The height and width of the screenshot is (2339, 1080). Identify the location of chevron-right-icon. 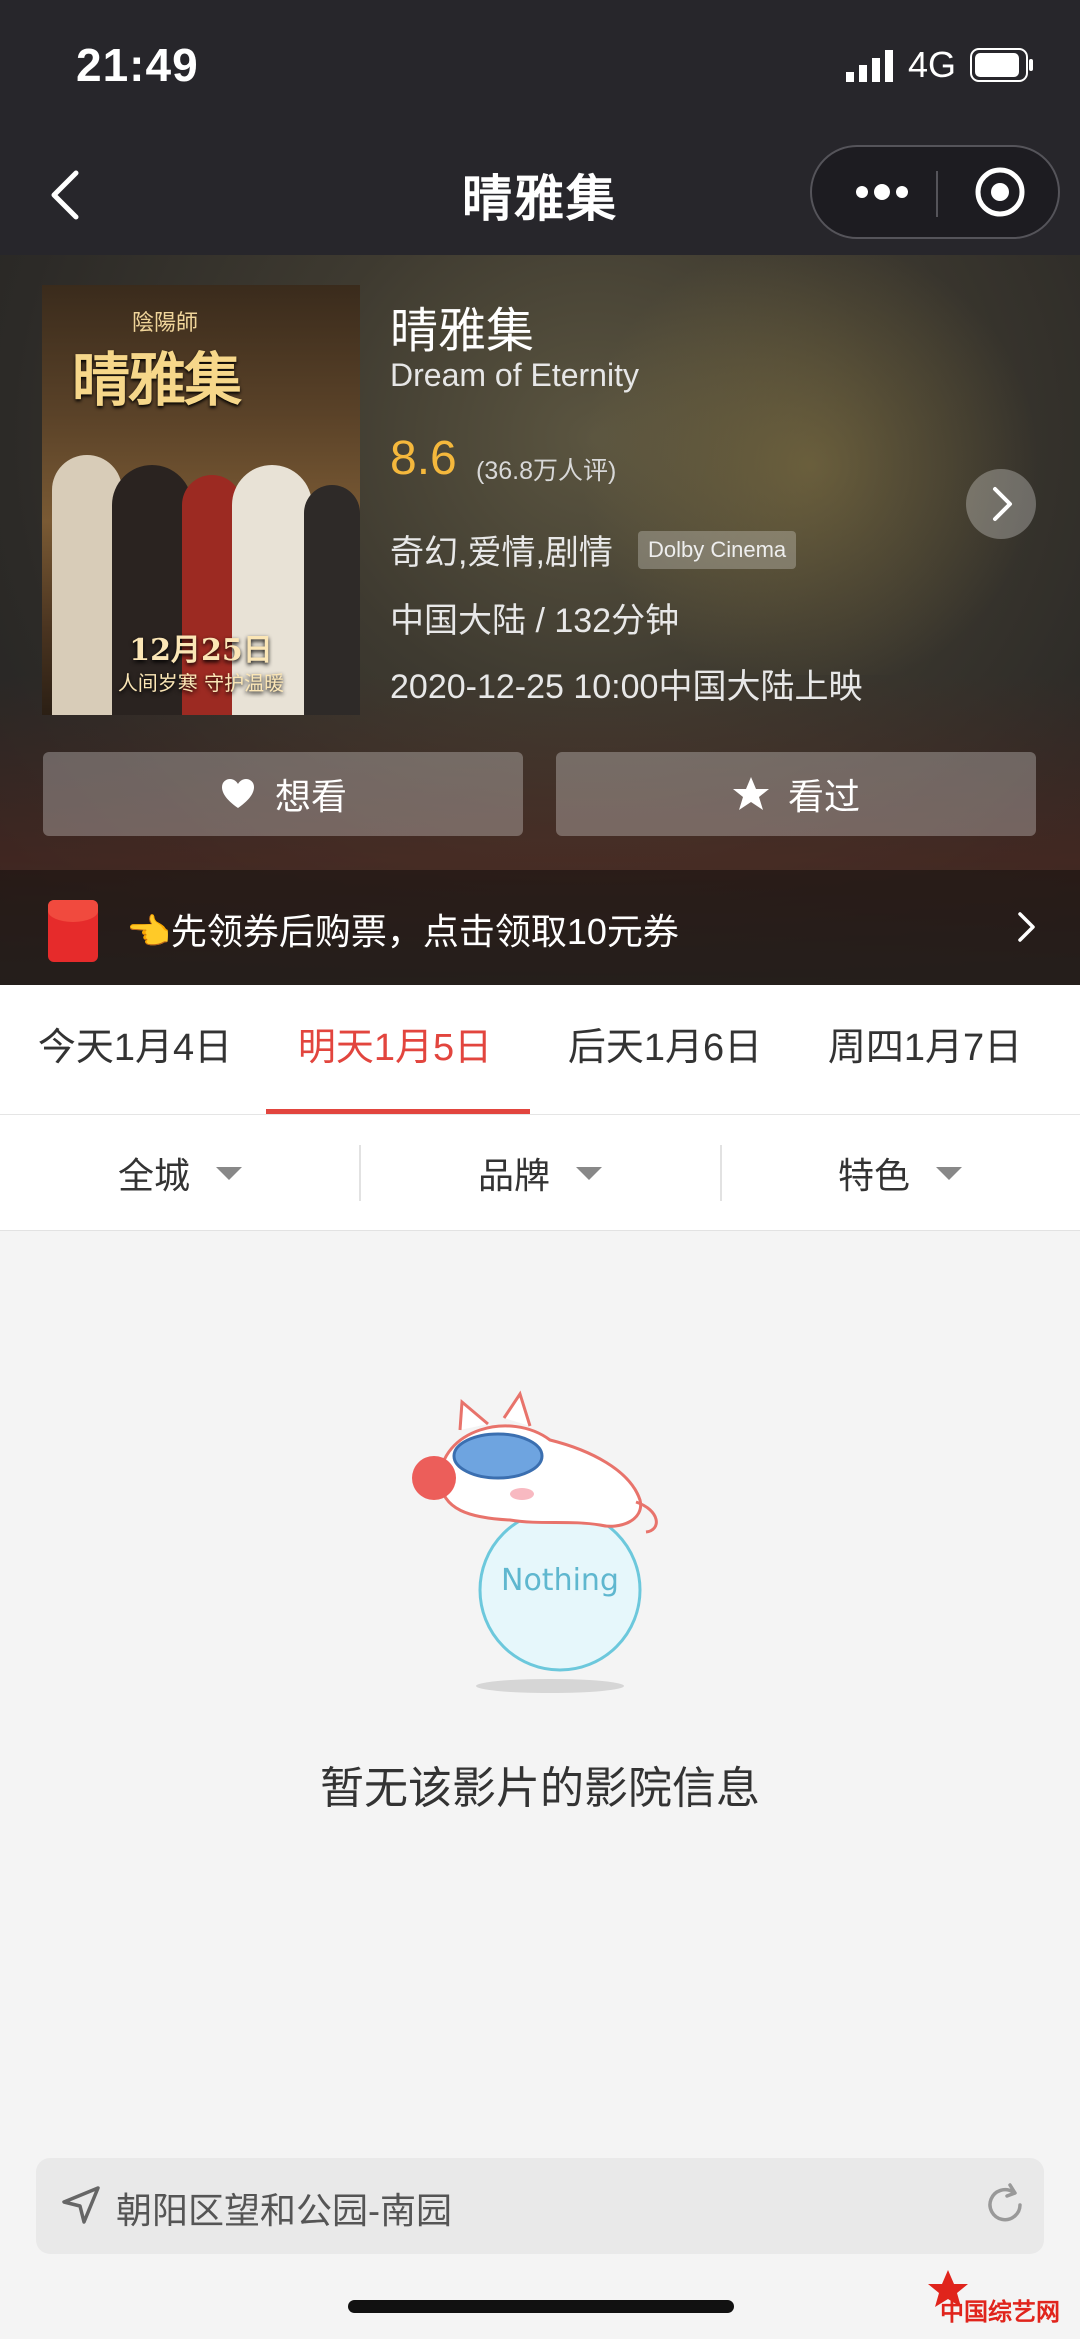
(1026, 927).